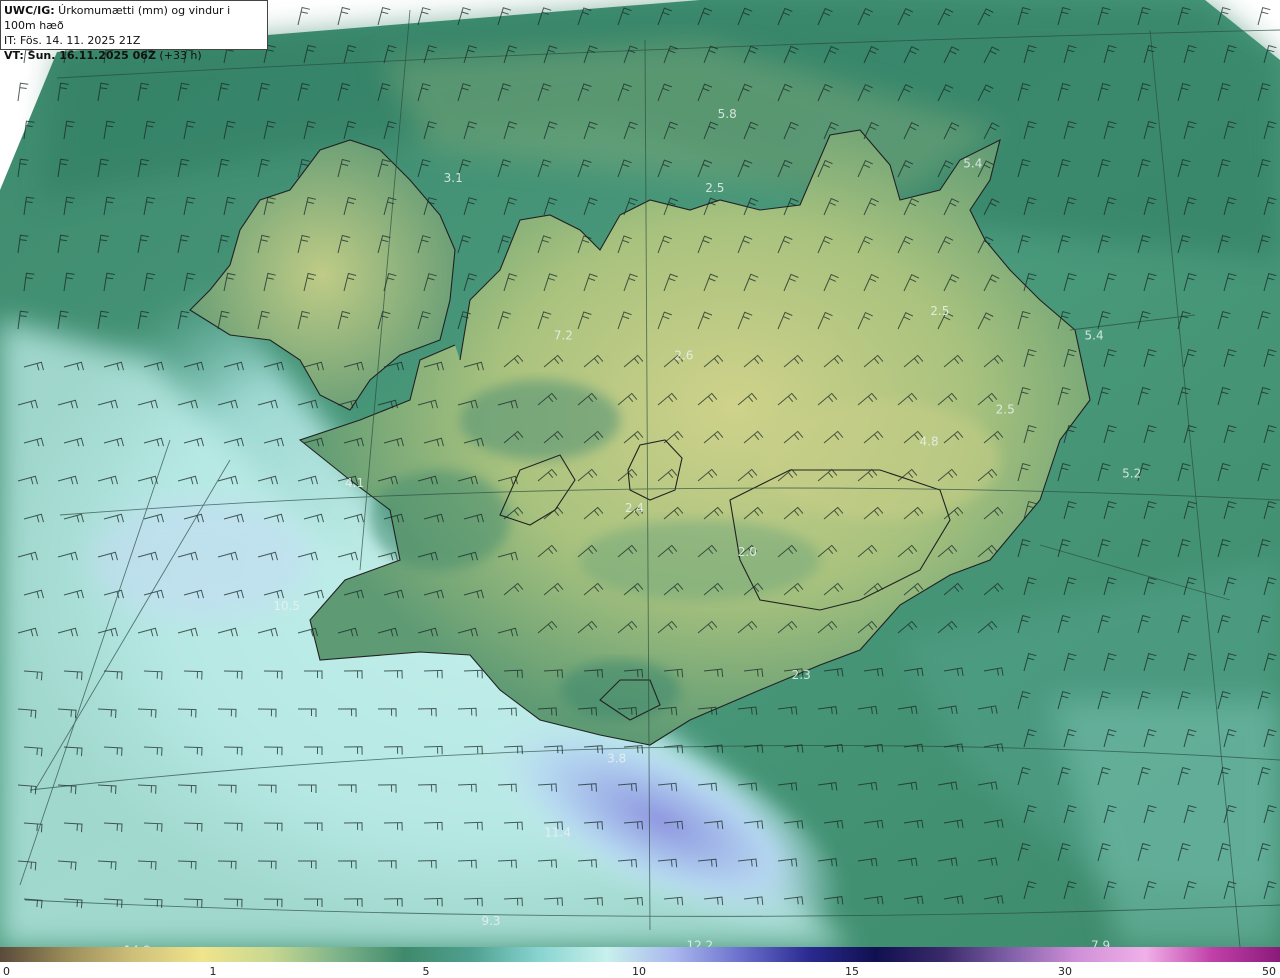 The width and height of the screenshot is (1280, 978). I want to click on precip-value-label: 2.4, so click(634, 508).